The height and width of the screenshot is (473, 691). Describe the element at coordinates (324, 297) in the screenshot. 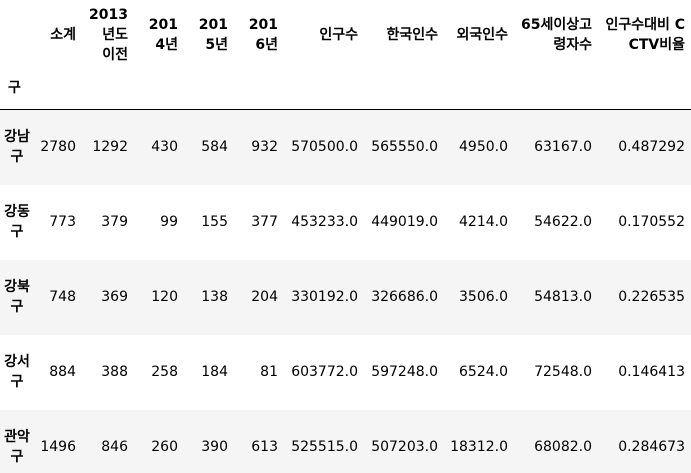

I see `table-cell: 330192.0` at that location.